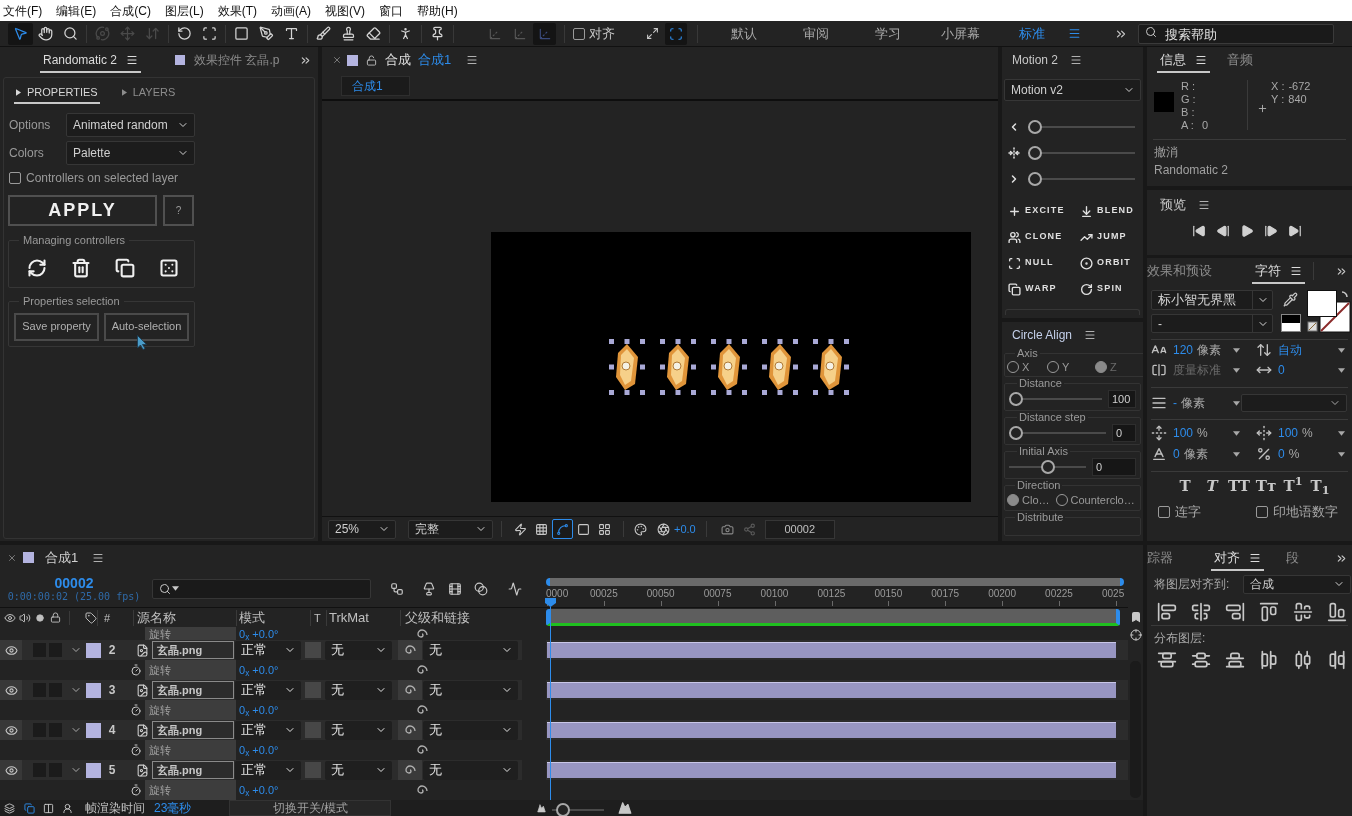  I want to click on zoom-dropdown: 25%, so click(362, 529).